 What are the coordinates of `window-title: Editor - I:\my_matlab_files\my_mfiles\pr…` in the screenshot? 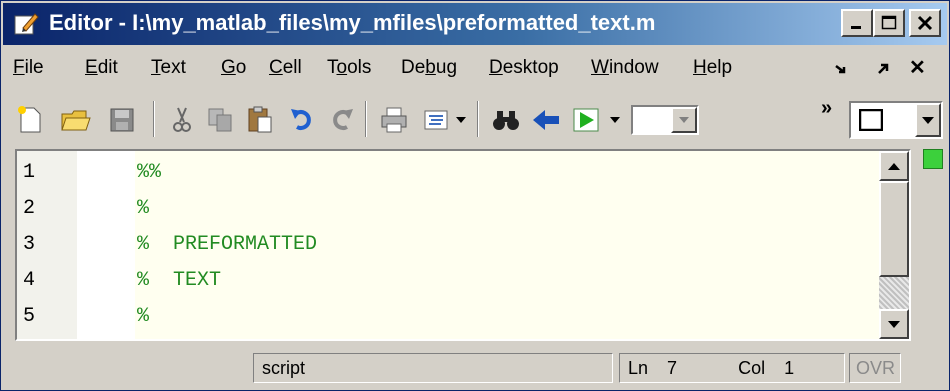 It's located at (352, 22).